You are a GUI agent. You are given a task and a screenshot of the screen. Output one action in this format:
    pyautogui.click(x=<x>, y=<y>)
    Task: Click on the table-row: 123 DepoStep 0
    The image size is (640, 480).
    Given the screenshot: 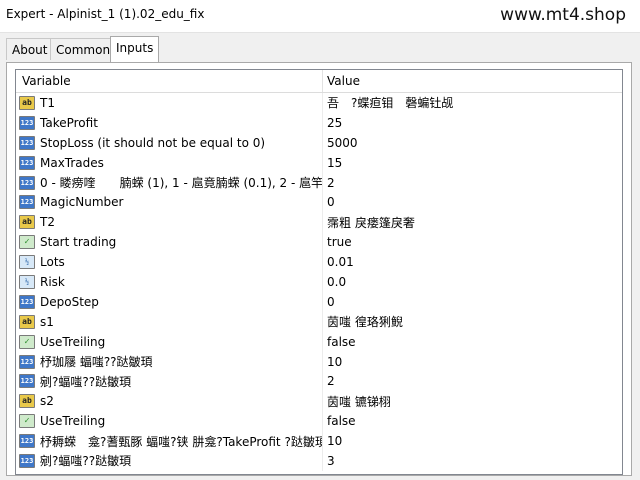 What is the action you would take?
    pyautogui.click(x=319, y=301)
    